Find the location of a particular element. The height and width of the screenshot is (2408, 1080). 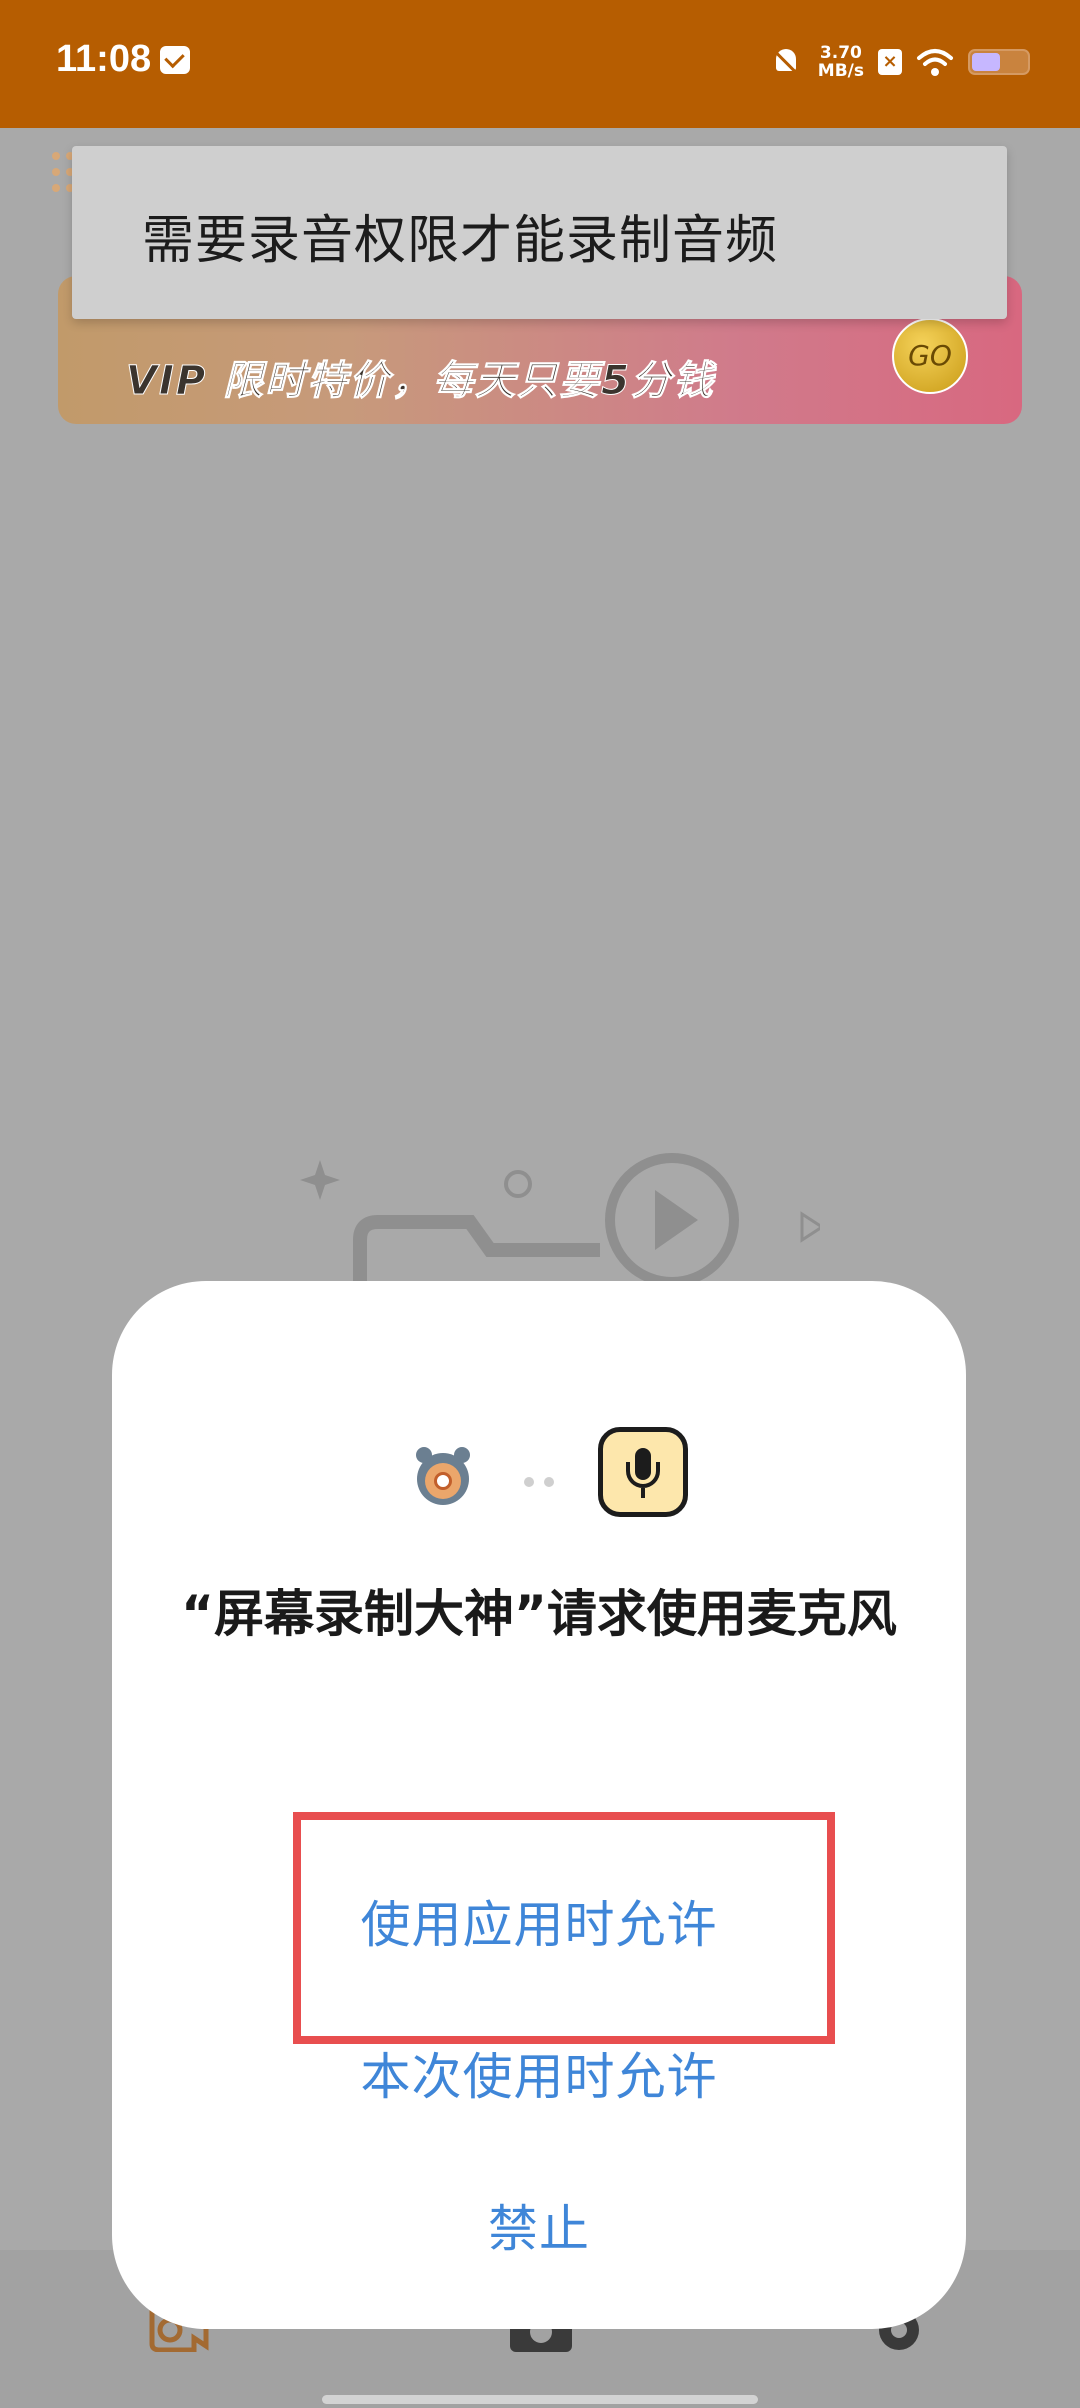

battery-icon is located at coordinates (999, 62).